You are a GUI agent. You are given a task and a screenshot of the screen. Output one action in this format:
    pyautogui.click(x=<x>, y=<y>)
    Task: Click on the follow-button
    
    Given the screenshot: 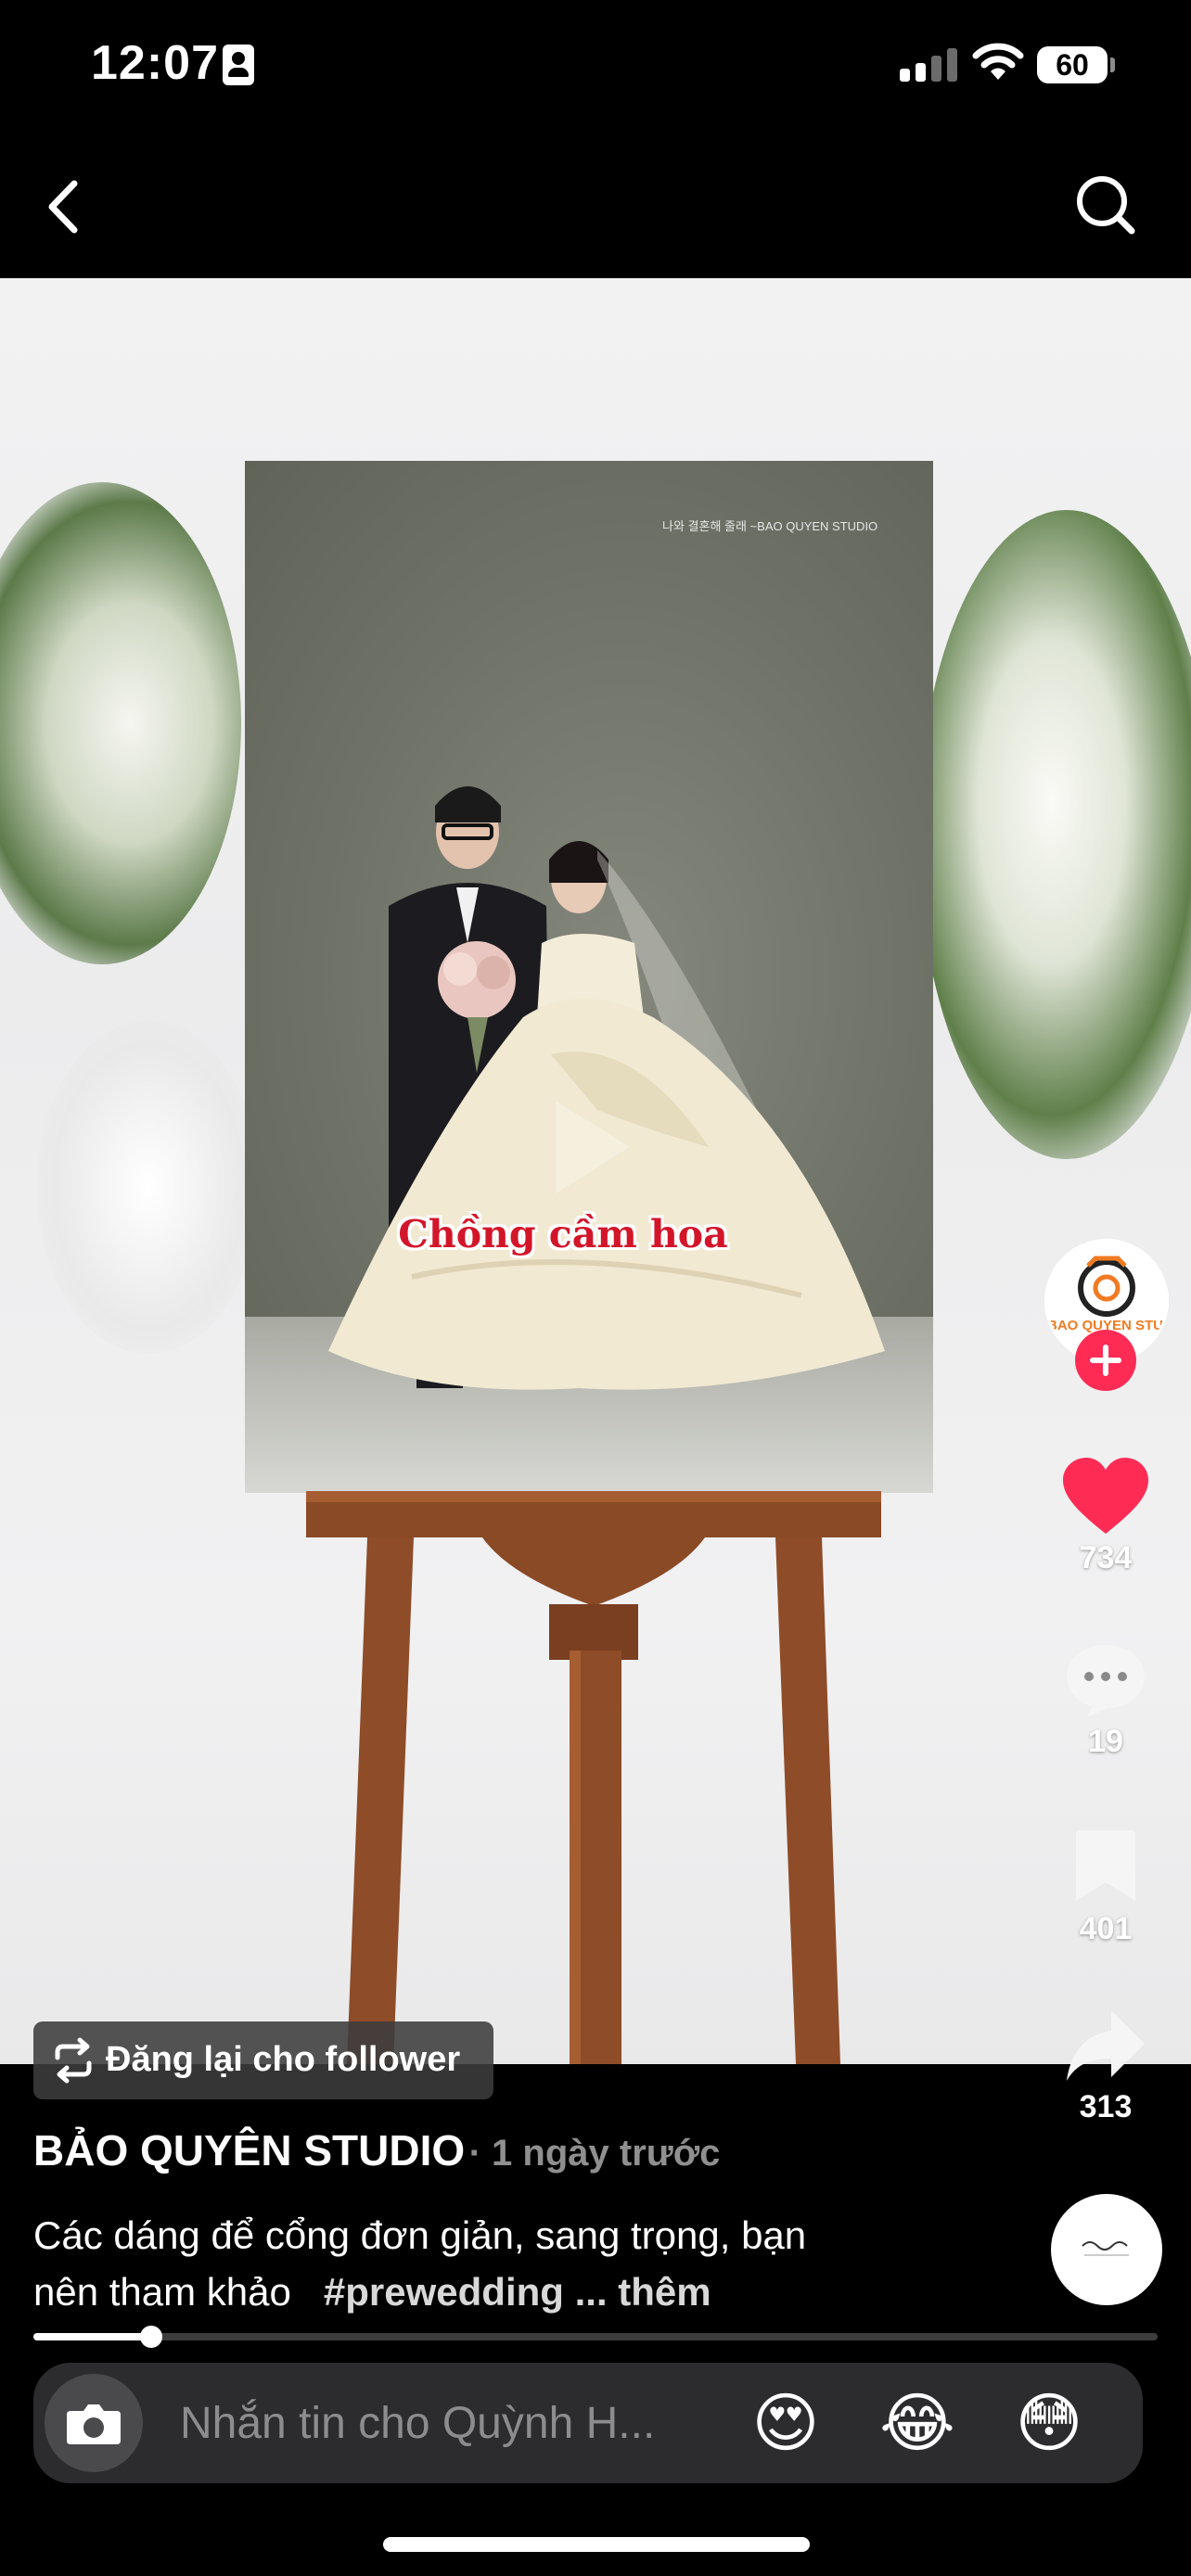 What is the action you would take?
    pyautogui.click(x=1105, y=1360)
    